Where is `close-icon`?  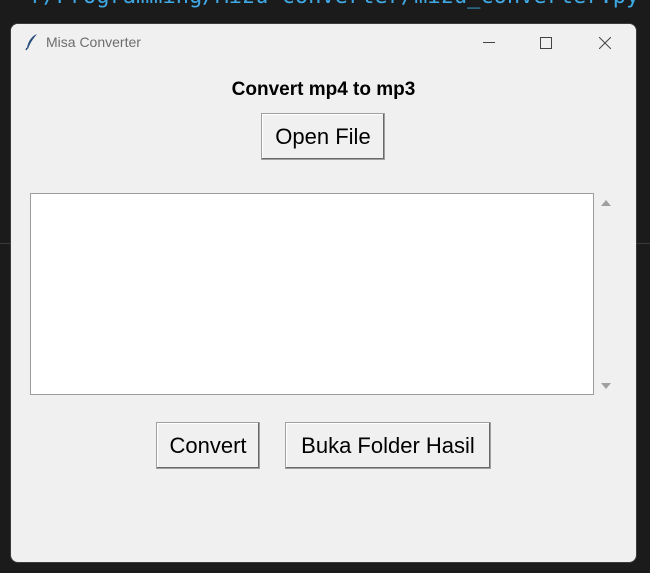
close-icon is located at coordinates (605, 43).